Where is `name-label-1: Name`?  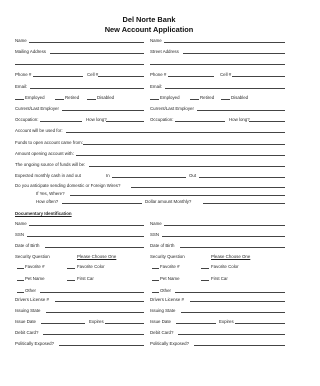
name-label-1: Name is located at coordinates (21, 40).